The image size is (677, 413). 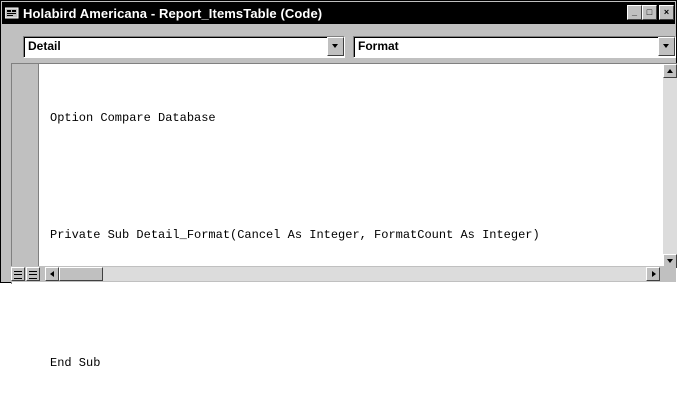 I want to click on close-icon: ×, so click(x=666, y=12).